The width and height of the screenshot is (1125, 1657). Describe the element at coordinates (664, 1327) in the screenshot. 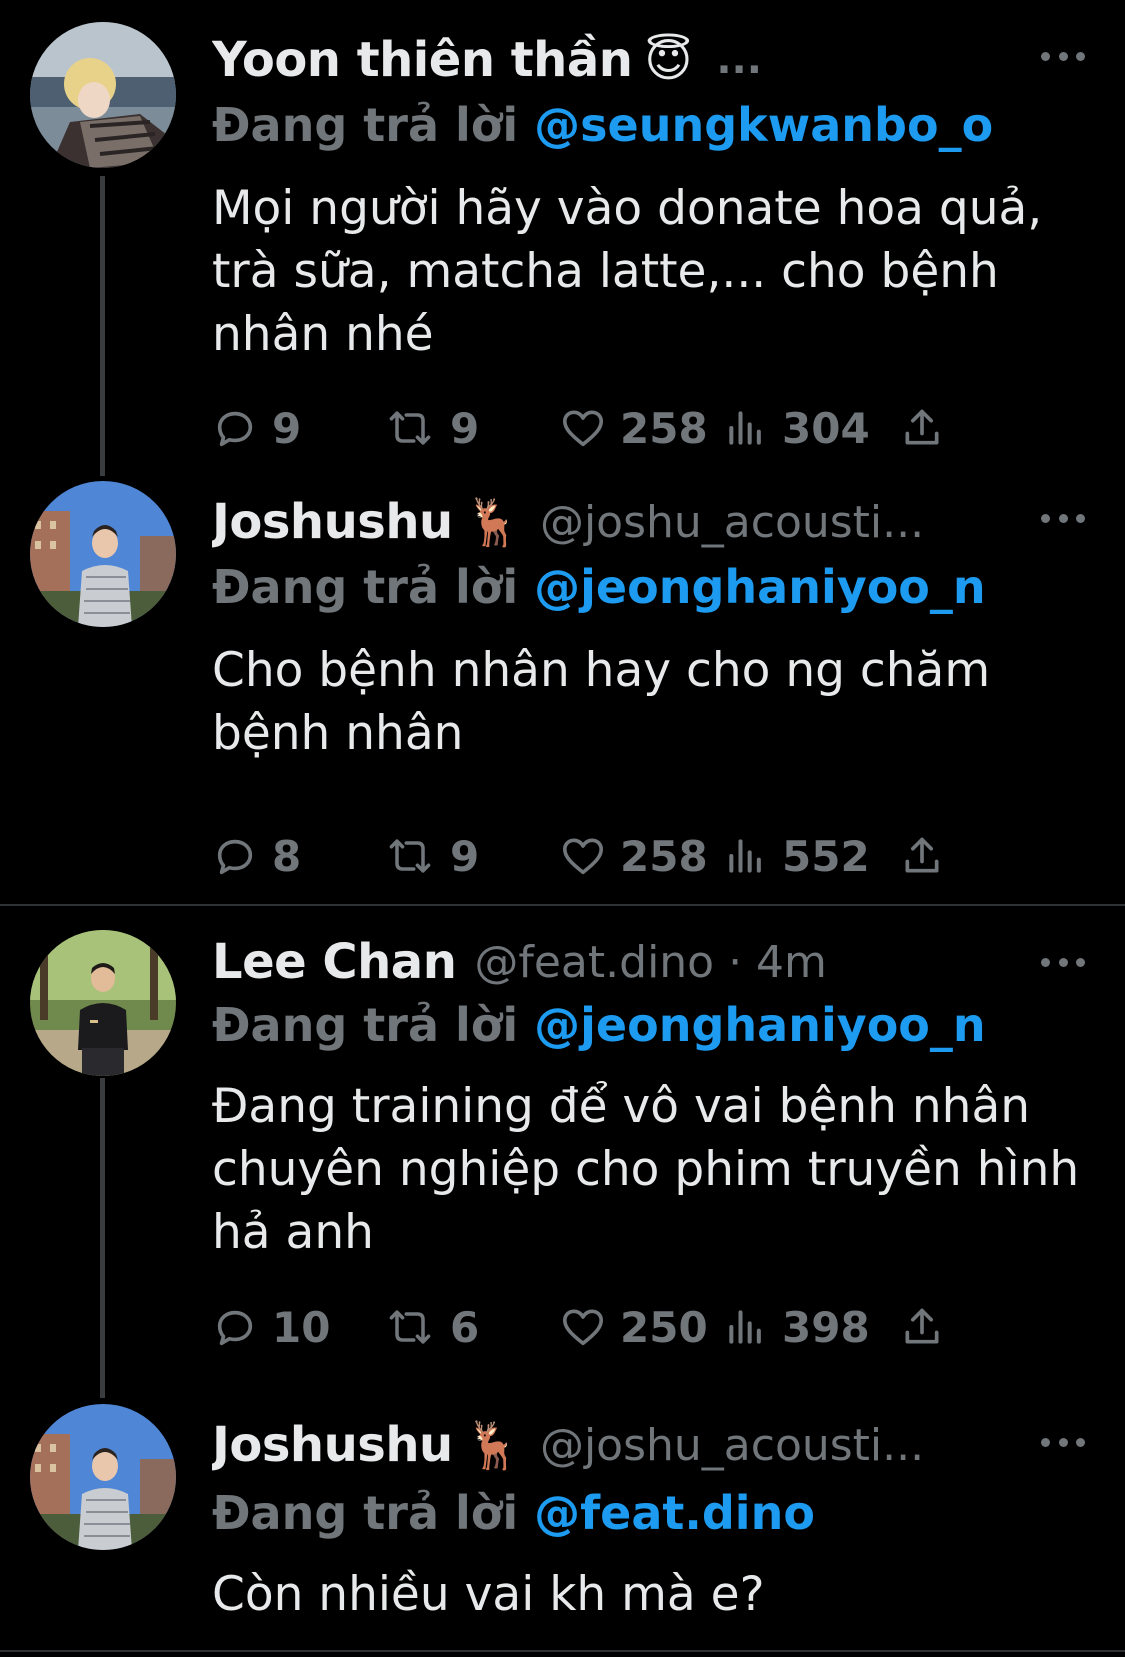

I see `like-count: 250` at that location.